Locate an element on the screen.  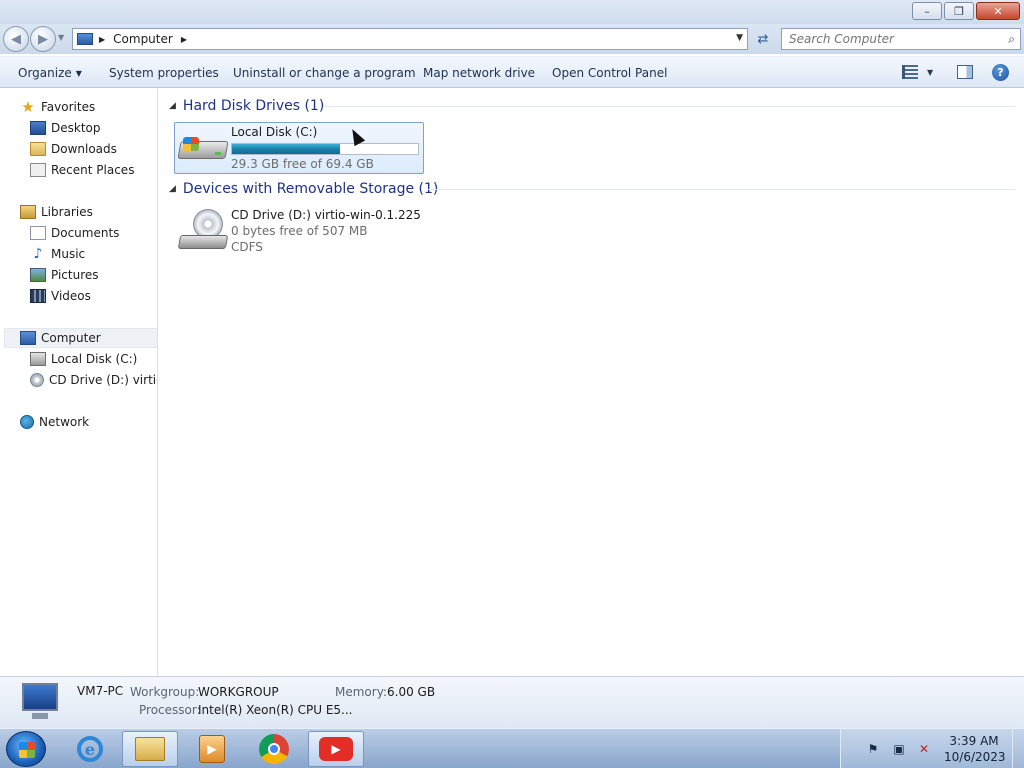
nav-computer-label: Computer is located at coordinates (71, 338).